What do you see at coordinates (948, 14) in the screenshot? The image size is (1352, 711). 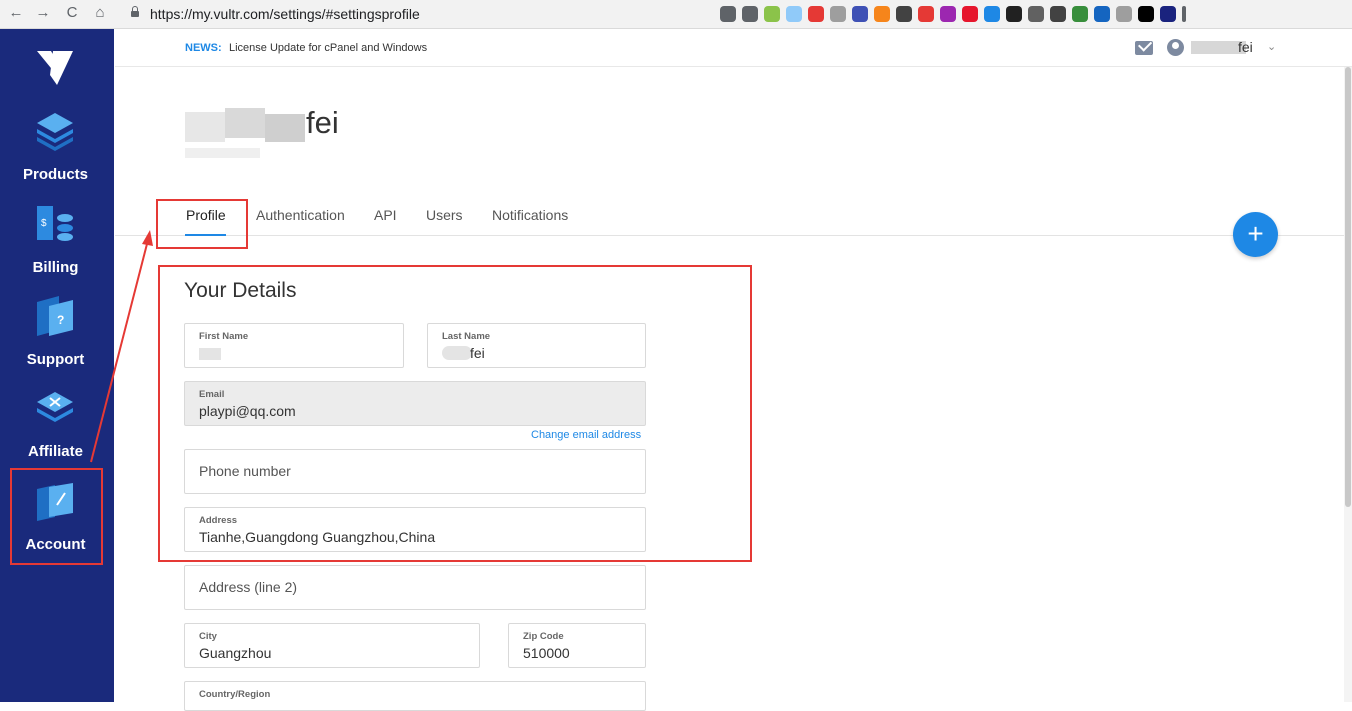 I see `extension-purple-box-icon` at bounding box center [948, 14].